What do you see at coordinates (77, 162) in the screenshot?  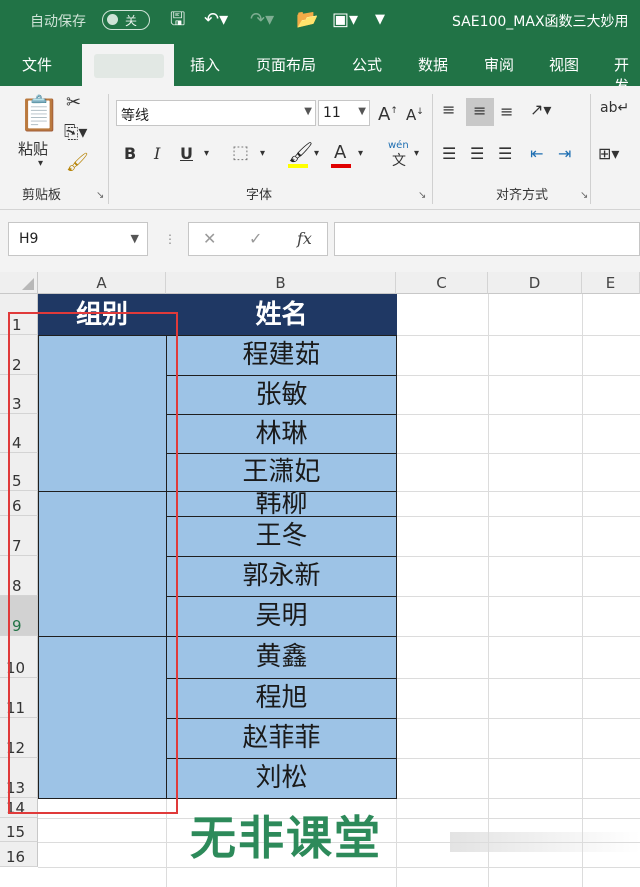 I see `format-painter-icon: 🖌` at bounding box center [77, 162].